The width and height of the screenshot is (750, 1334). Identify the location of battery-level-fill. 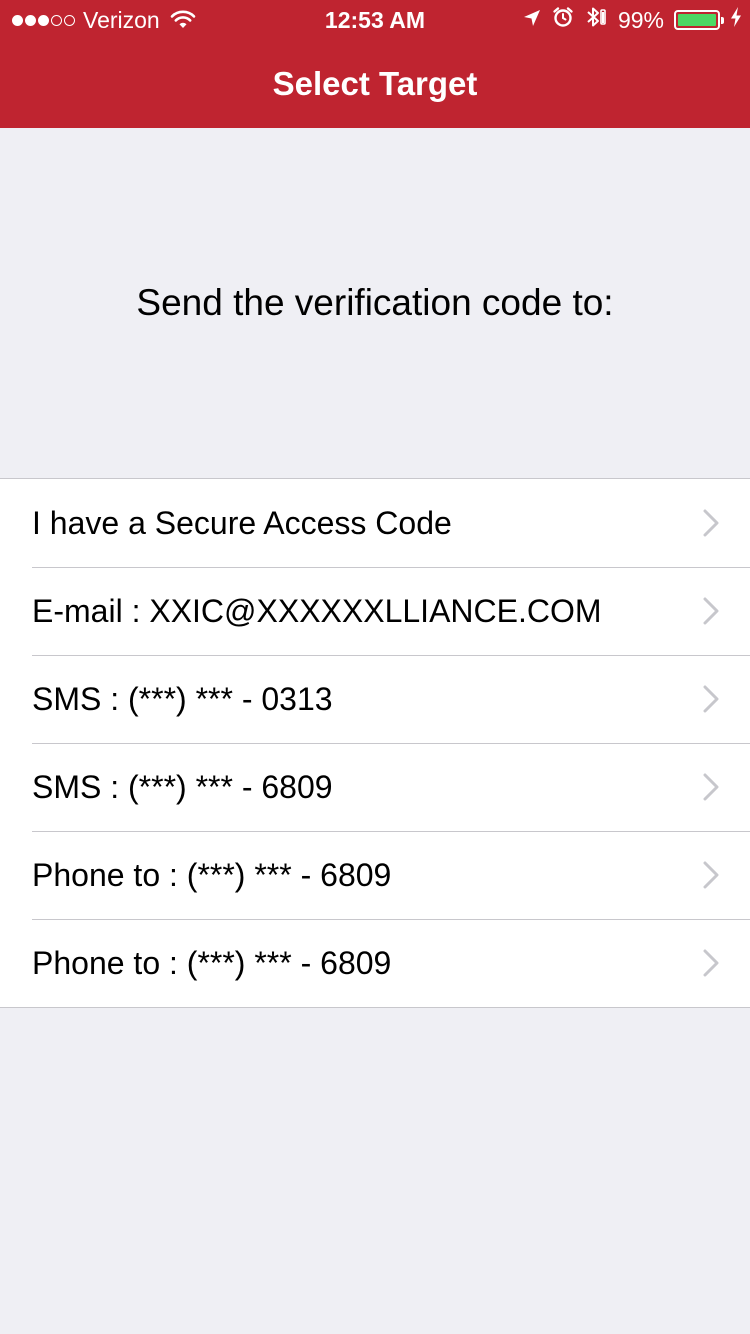
(697, 20).